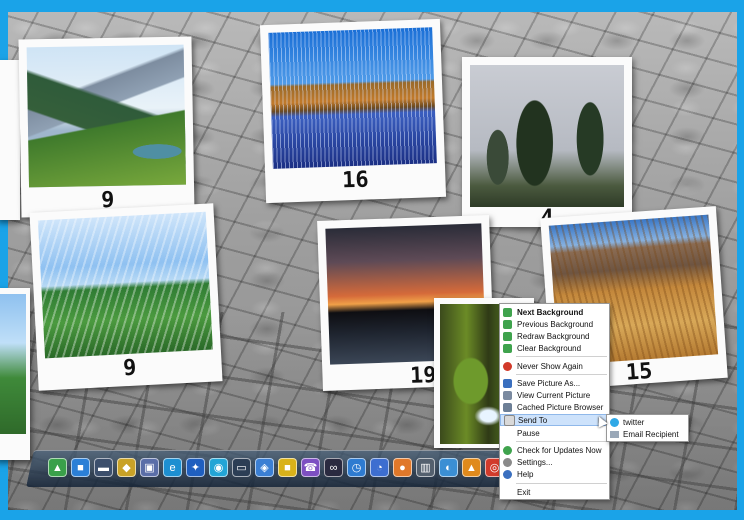 This screenshot has height=520, width=744. Describe the element at coordinates (333, 467) in the screenshot. I see `app-icon: ∞` at that location.